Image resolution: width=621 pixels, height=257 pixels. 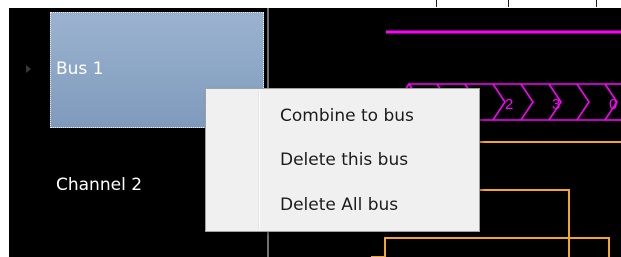 What do you see at coordinates (613, 104) in the screenshot?
I see `bus-value-label: 0` at bounding box center [613, 104].